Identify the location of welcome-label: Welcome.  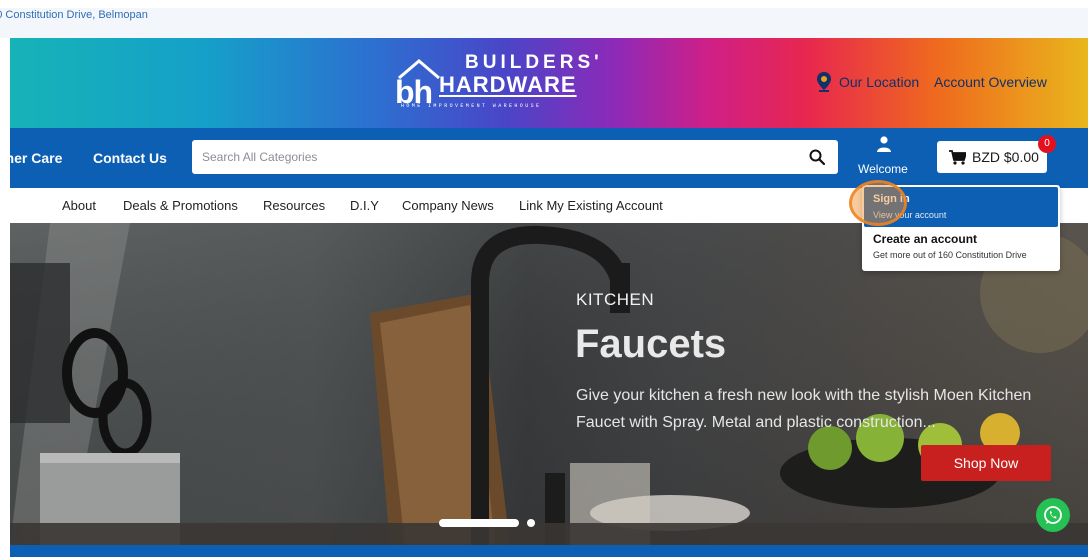
(883, 169).